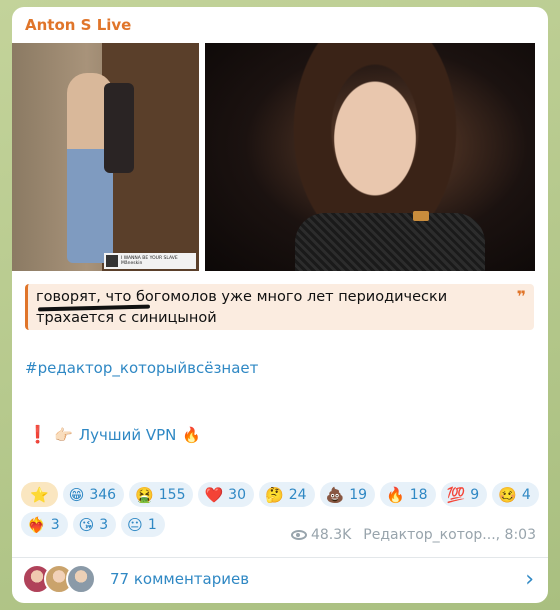 The width and height of the screenshot is (560, 610). Describe the element at coordinates (36, 524) in the screenshot. I see `heart-fire-icon: ❤️‍🔥` at that location.